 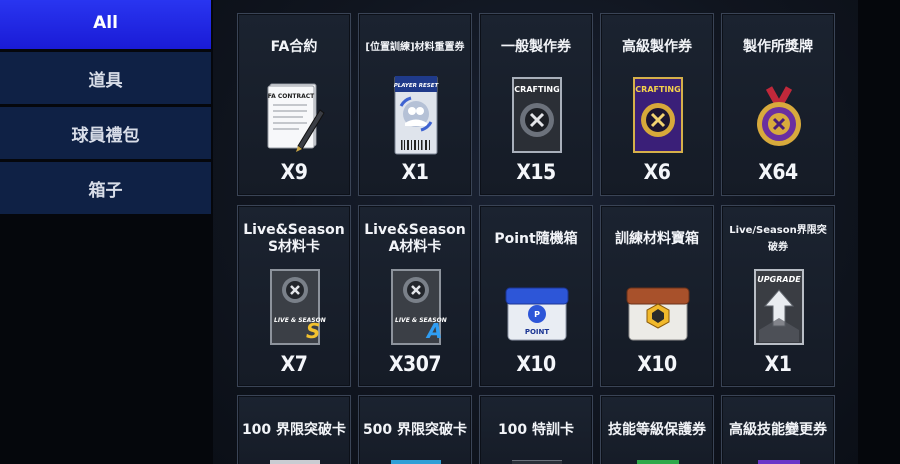 What do you see at coordinates (657, 46) in the screenshot?
I see `item-name: 高級製作券` at bounding box center [657, 46].